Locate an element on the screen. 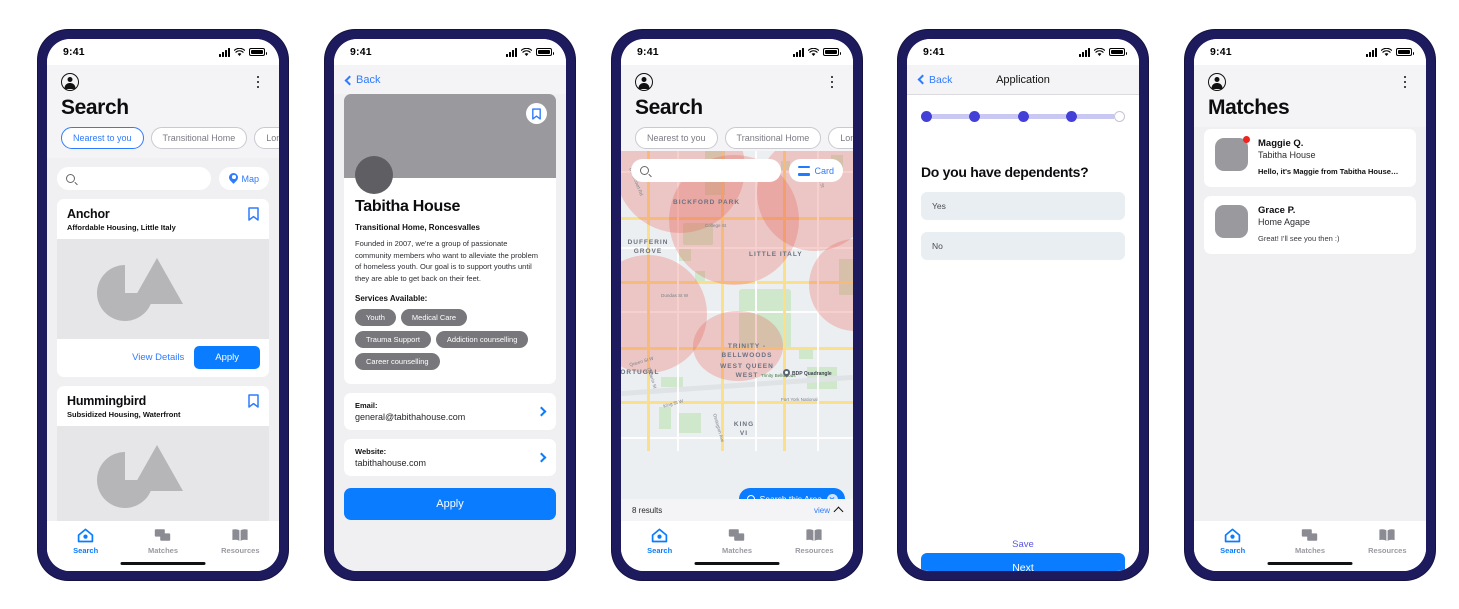 The width and height of the screenshot is (1459, 609). map-label-king-vi: KING VI is located at coordinates (744, 429).